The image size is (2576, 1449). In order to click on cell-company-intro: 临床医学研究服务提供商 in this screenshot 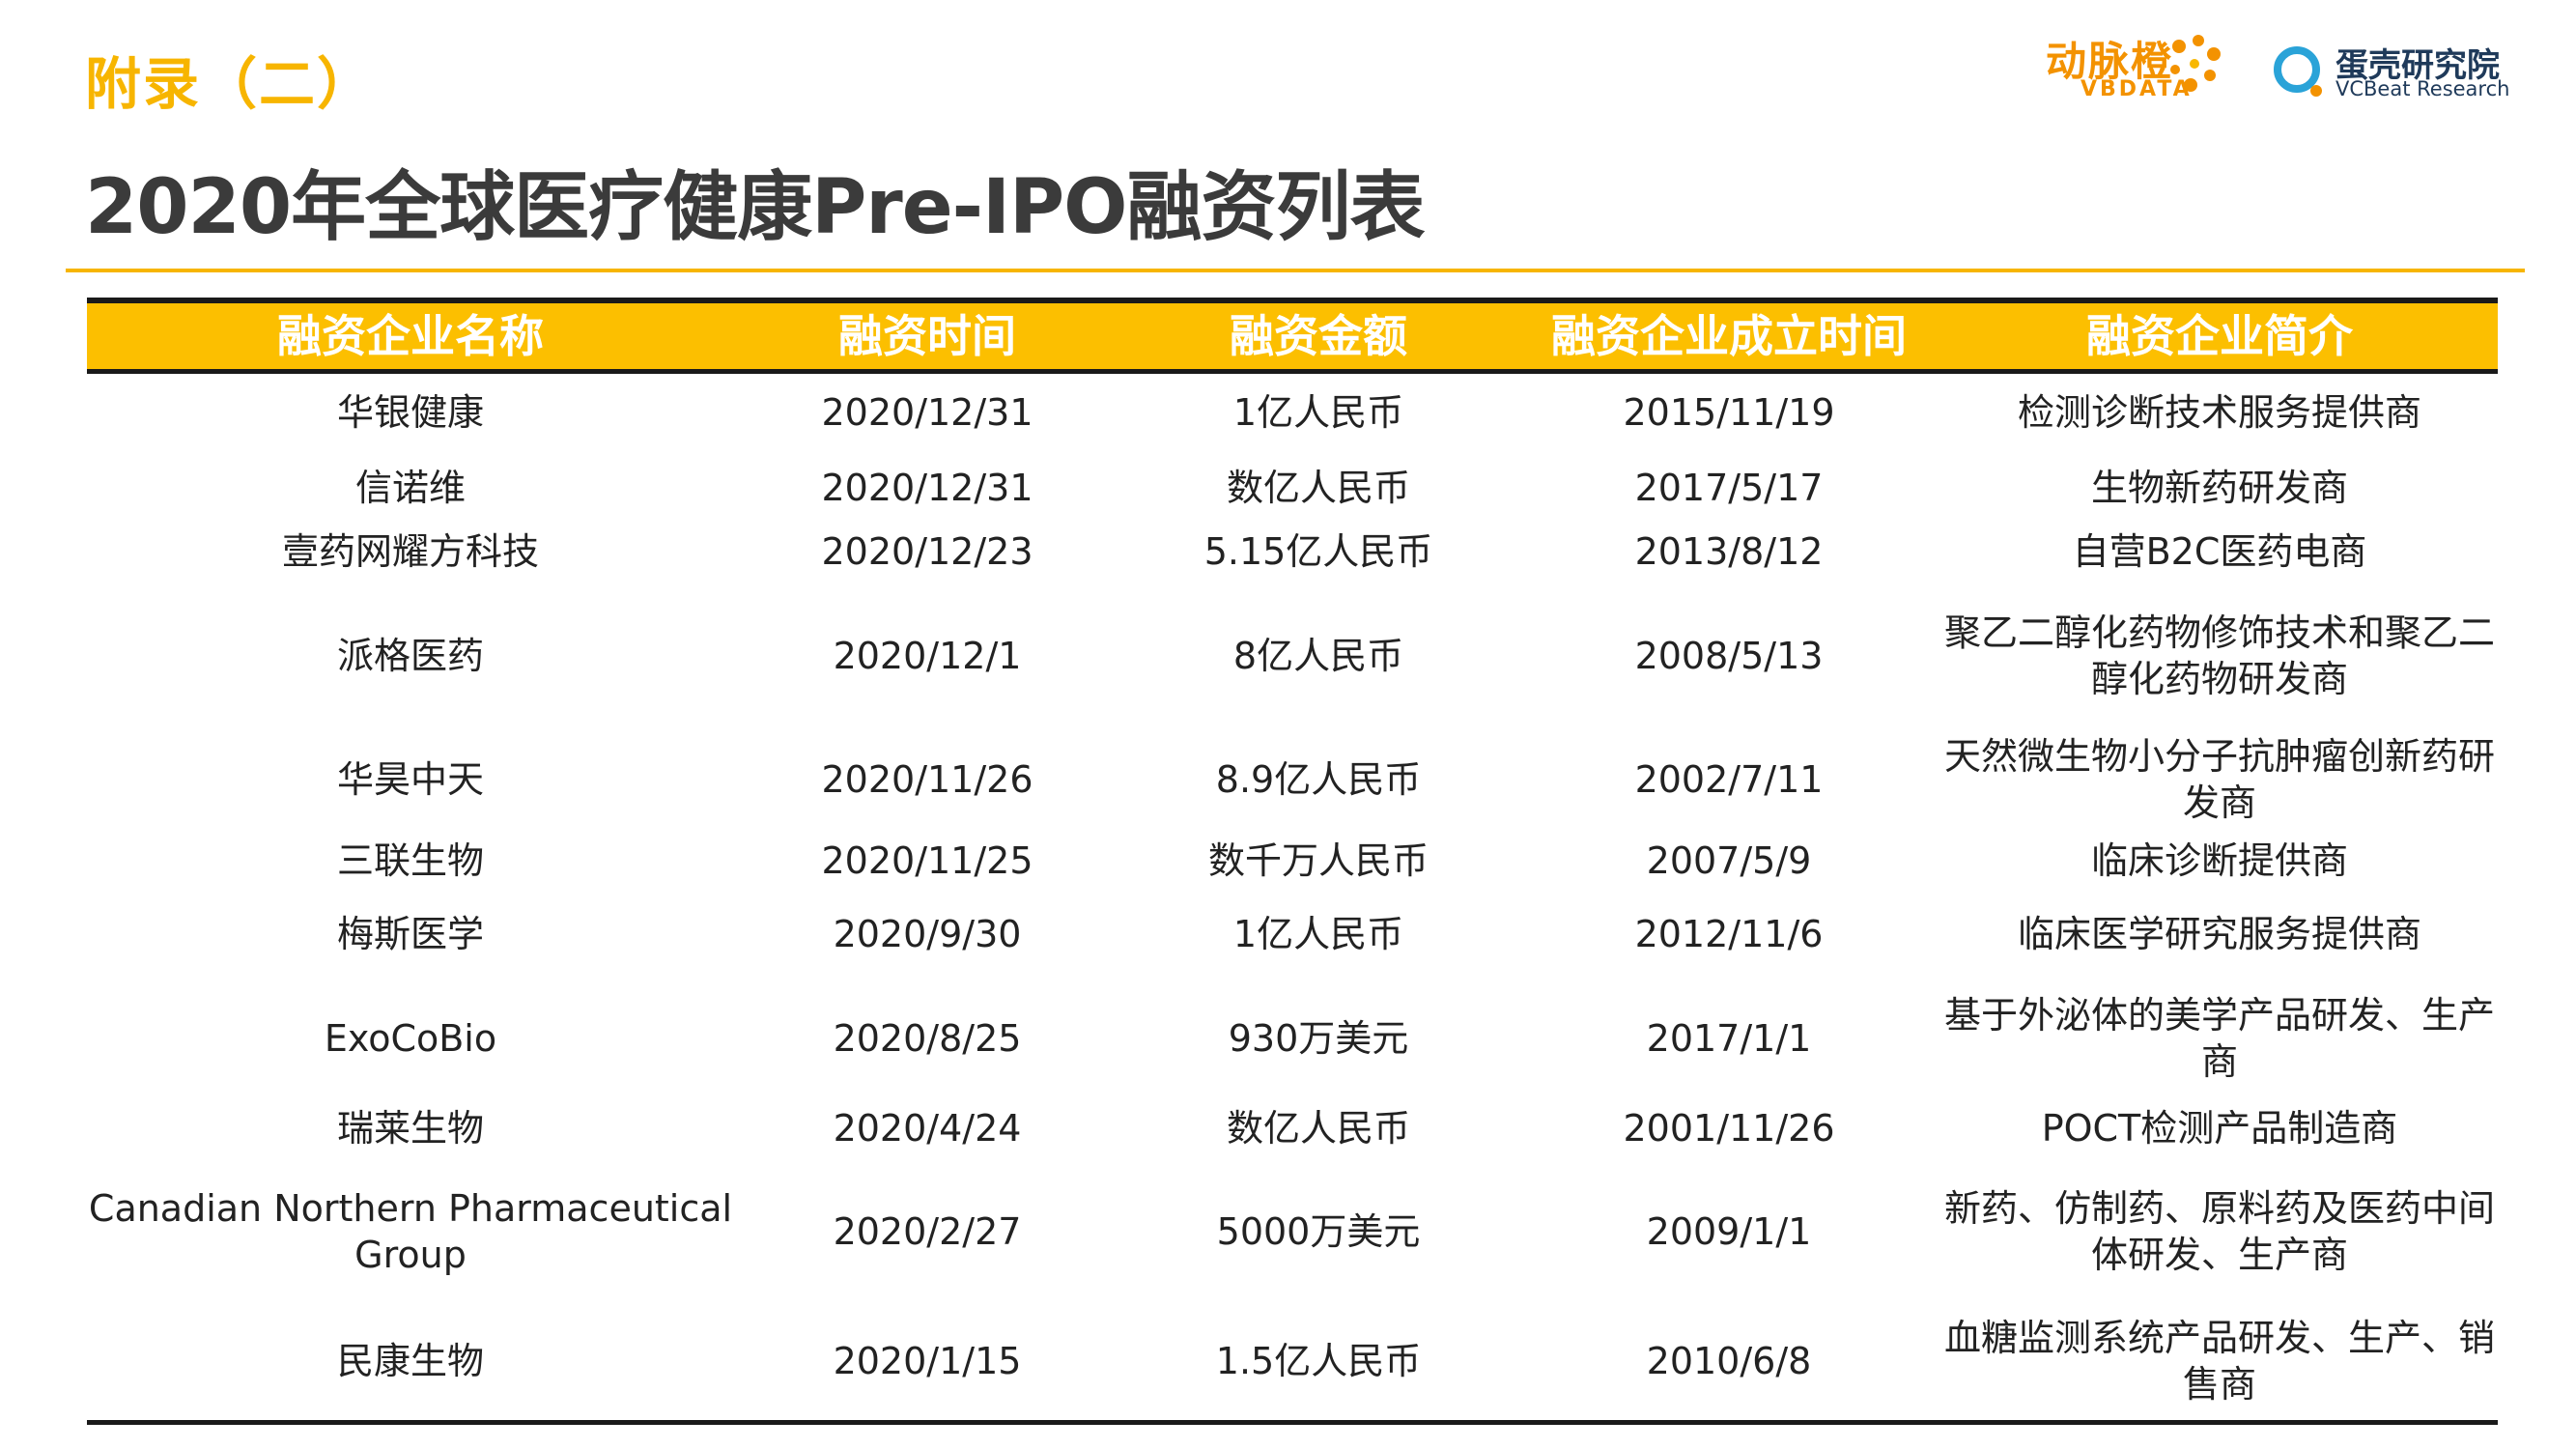, I will do `click(2219, 934)`.